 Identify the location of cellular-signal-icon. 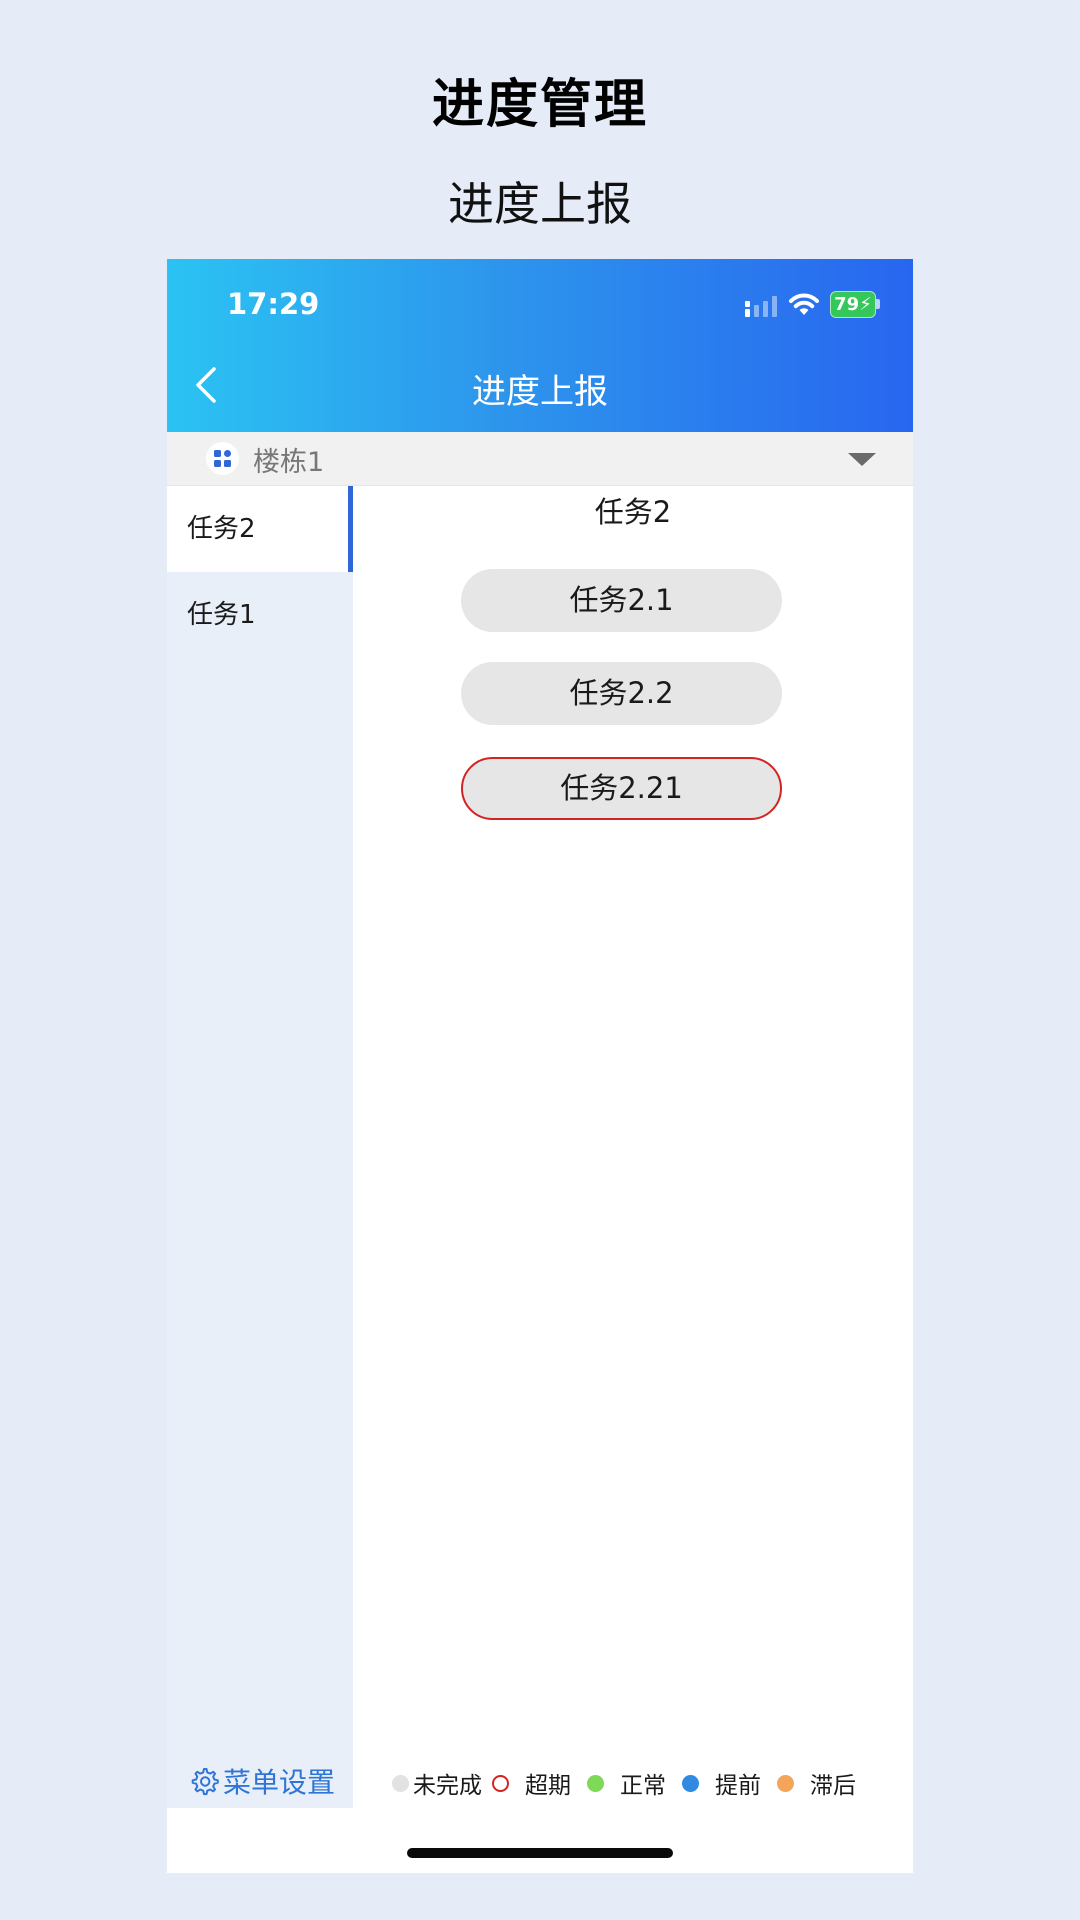
(761, 306).